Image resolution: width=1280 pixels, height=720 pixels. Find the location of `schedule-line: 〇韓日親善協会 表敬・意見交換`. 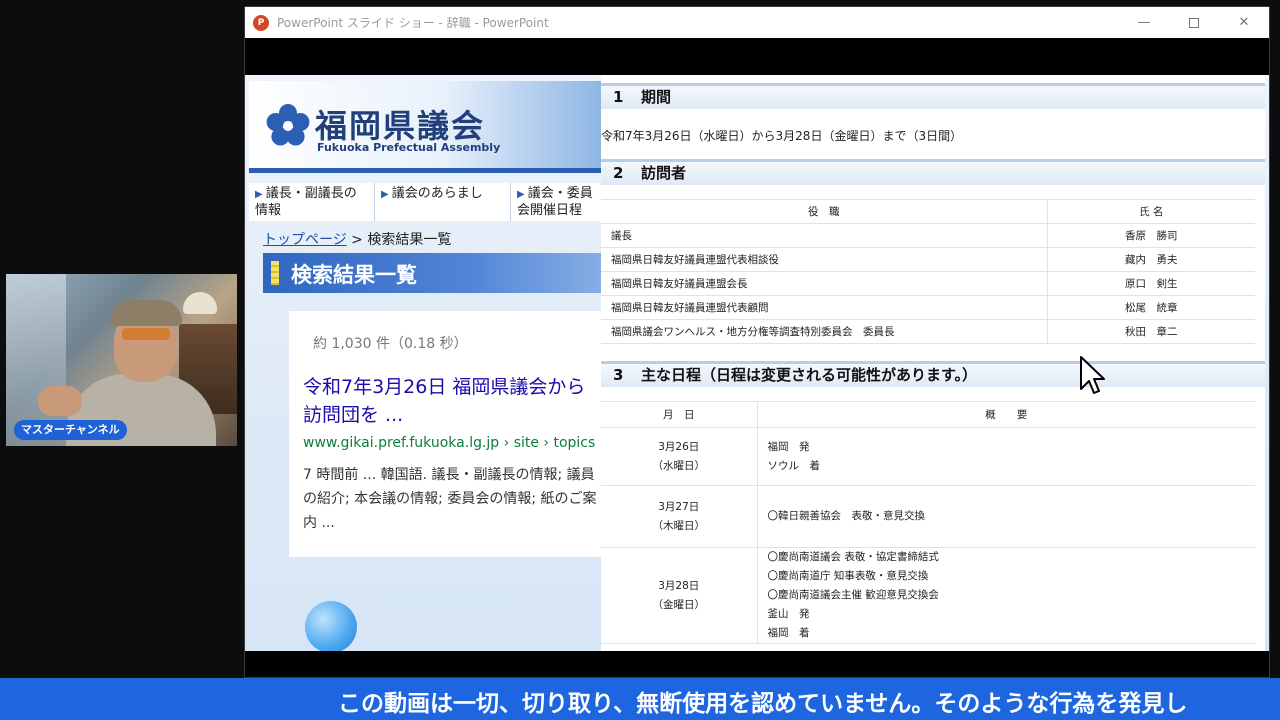

schedule-line: 〇韓日親善協会 表敬・意見交換 is located at coordinates (846, 516).